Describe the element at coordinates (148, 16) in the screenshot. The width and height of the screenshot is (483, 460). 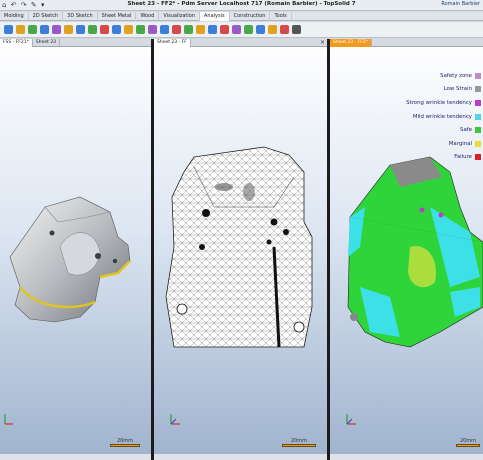
I see `ribbon-tab-wood: Wood` at that location.